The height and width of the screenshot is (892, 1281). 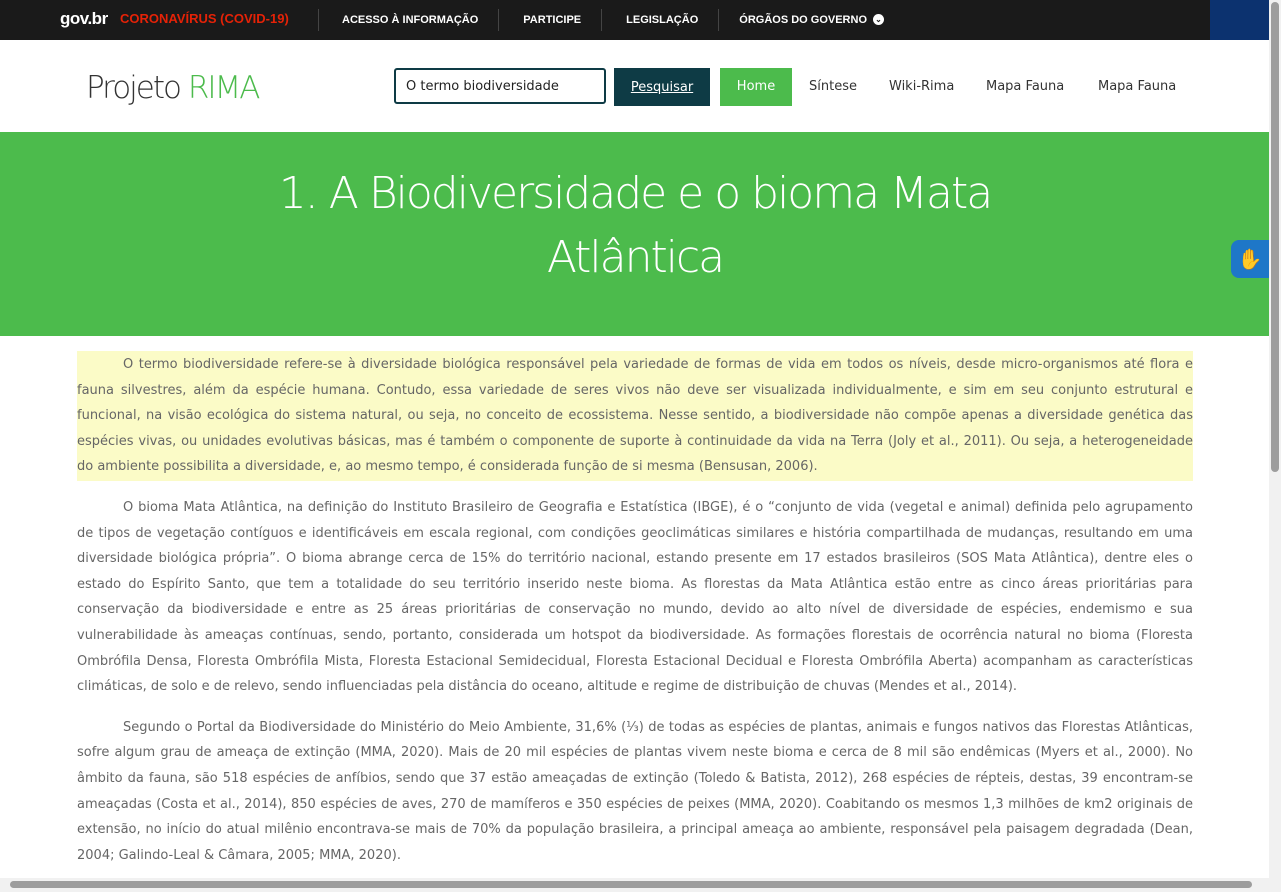 I want to click on gov-link-acesso: ACESSO À INFORMAÇÃO, so click(x=408, y=20).